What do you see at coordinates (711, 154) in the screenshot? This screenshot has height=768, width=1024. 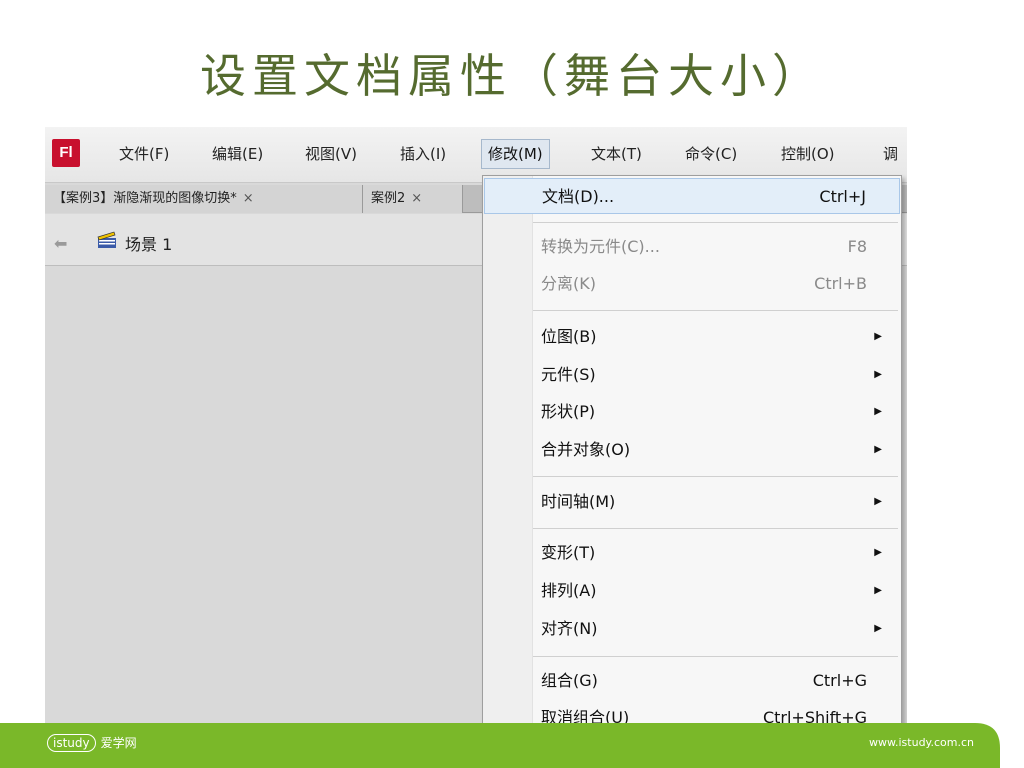 I see `menu-commands: 命令(C)` at bounding box center [711, 154].